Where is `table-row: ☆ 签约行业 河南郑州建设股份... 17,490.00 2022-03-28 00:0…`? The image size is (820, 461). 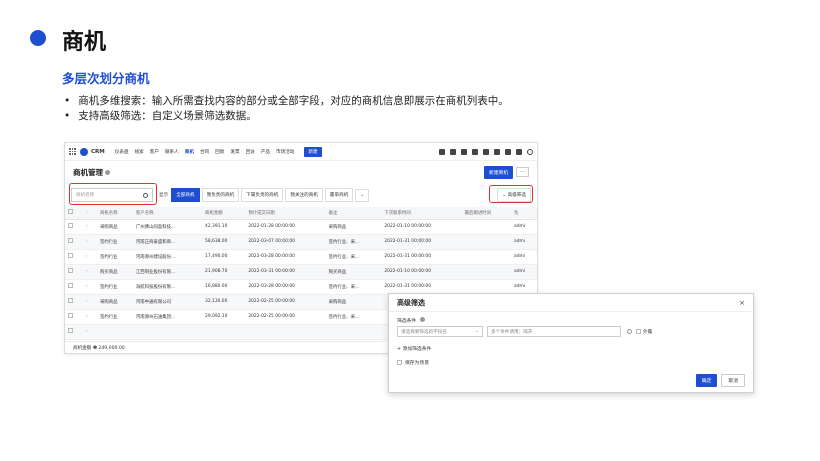 table-row: ☆ 签约行业 河南郑州建设股份... 17,490.00 2022-03-28 00:0… is located at coordinates (301, 257).